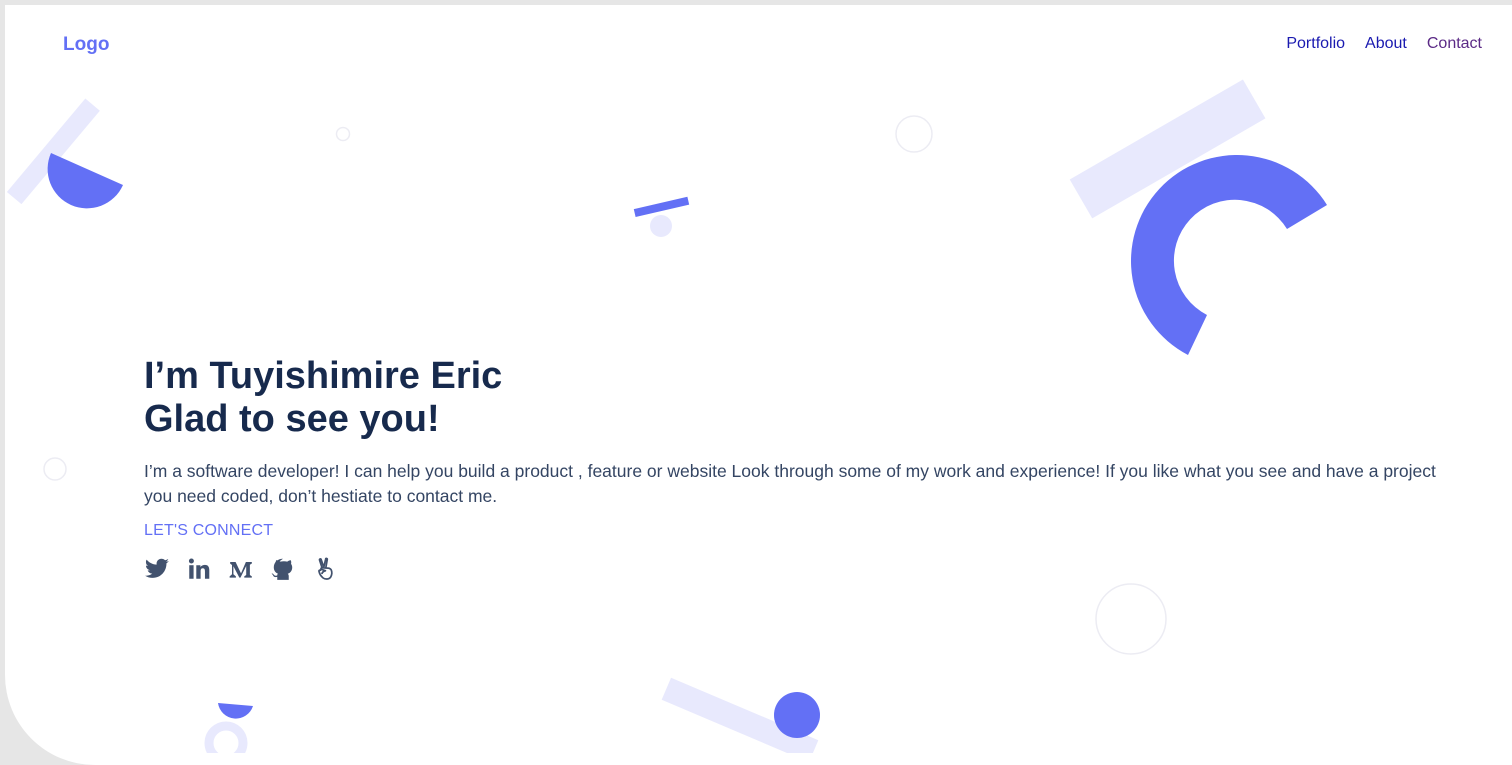 This screenshot has height=765, width=1512. What do you see at coordinates (199, 569) in the screenshot?
I see `linkedin-icon` at bounding box center [199, 569].